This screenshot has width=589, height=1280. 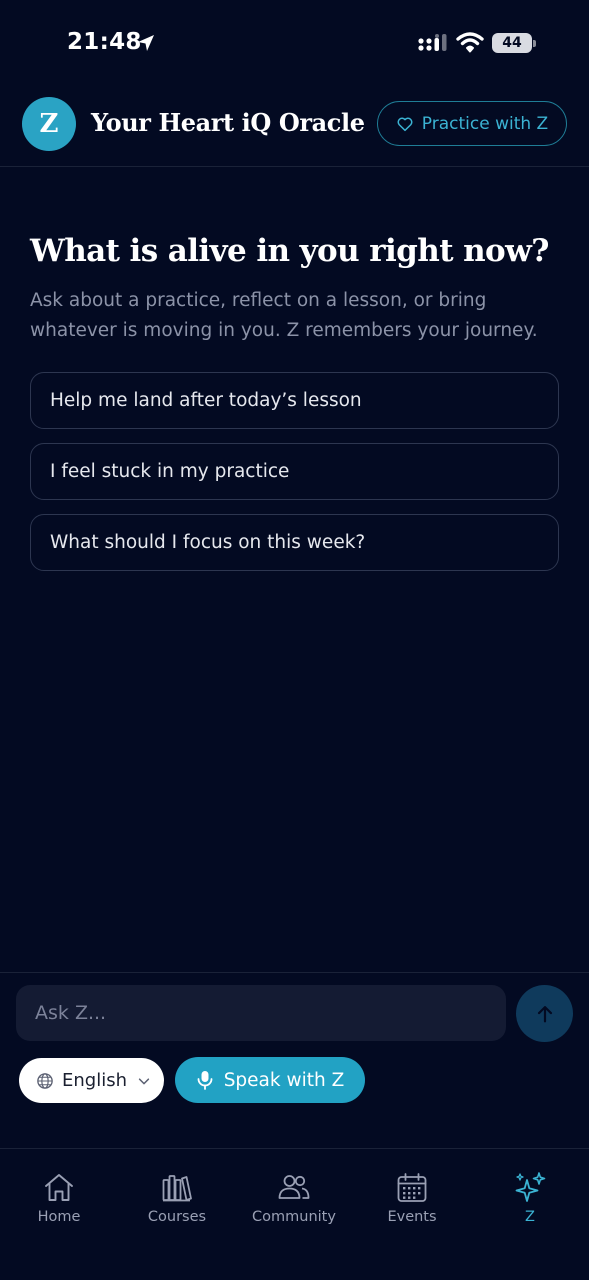 I want to click on suggestion-label: What should I focus on this week?, so click(x=208, y=542).